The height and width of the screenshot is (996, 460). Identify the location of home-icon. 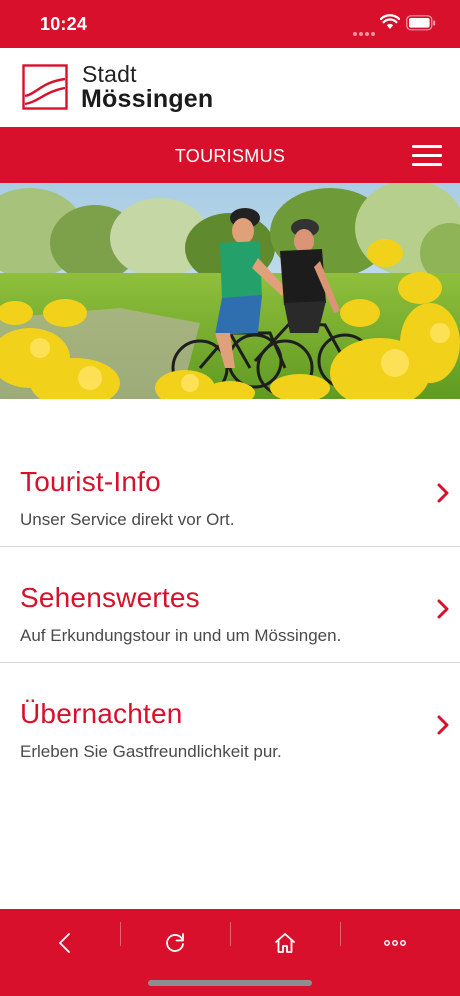
(285, 943).